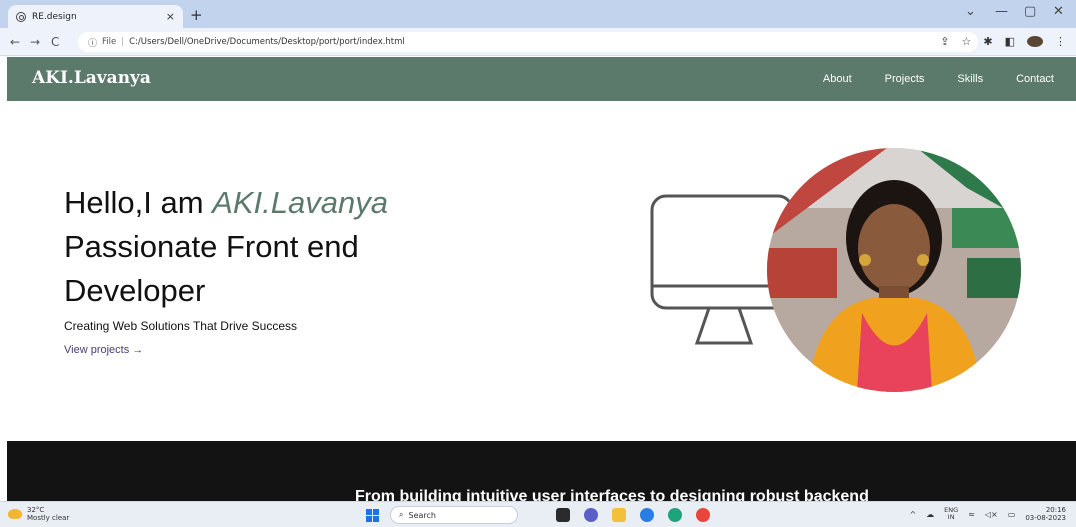  Describe the element at coordinates (591, 515) in the screenshot. I see `teams-chat-icon` at that location.